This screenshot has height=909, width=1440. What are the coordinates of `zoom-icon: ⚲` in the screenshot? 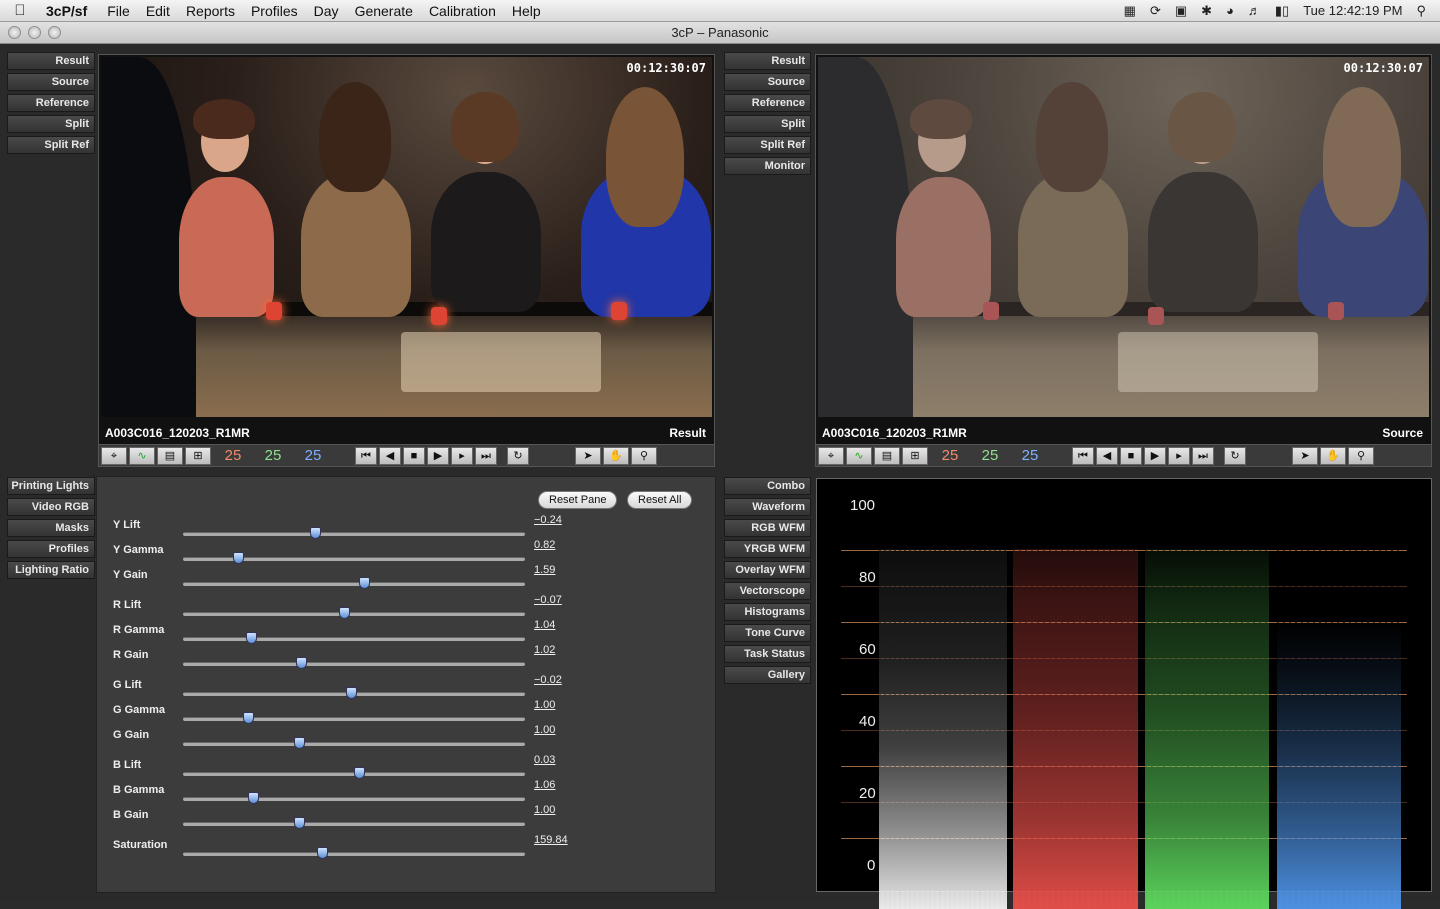 It's located at (644, 455).